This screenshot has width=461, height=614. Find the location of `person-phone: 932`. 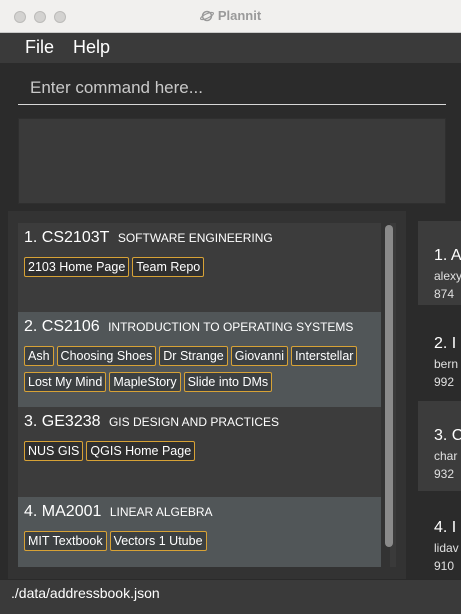

person-phone: 932 is located at coordinates (444, 474).